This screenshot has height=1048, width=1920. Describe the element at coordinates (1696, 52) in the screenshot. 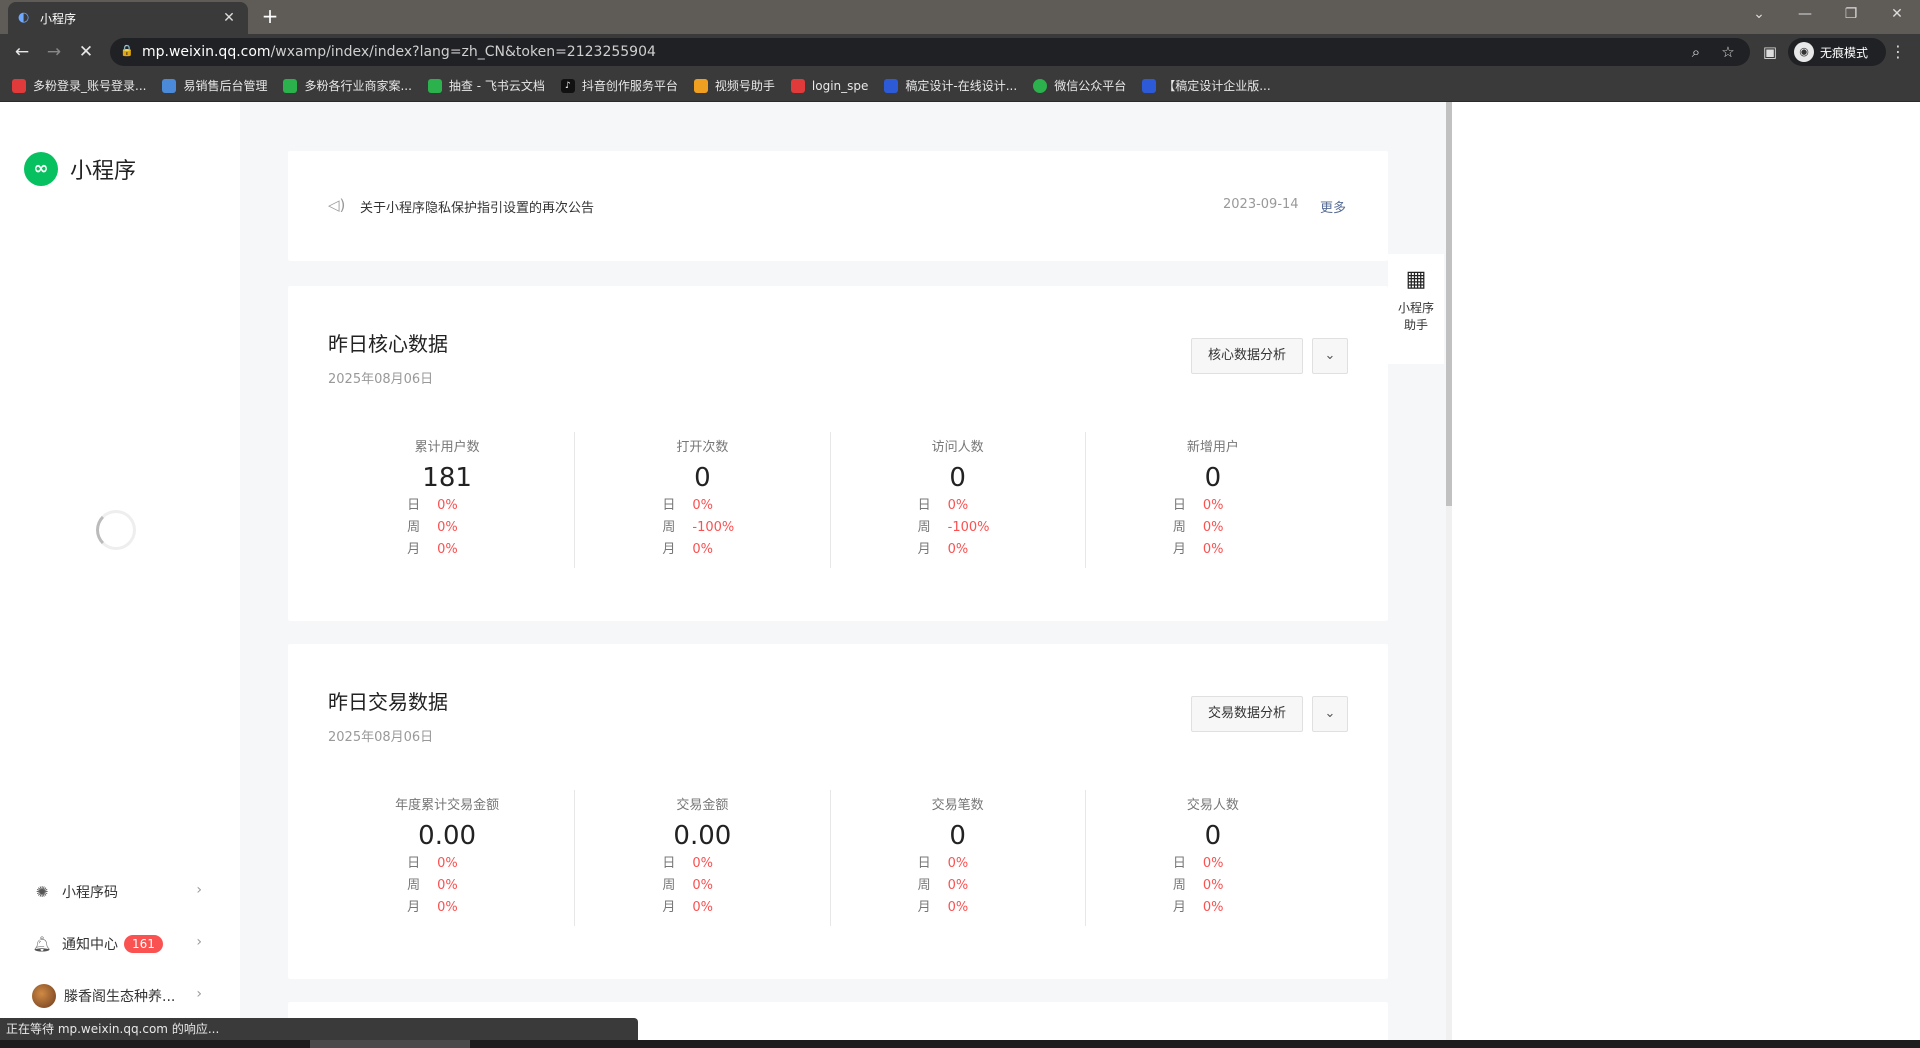

I see `zoom-icon: ⌕` at that location.